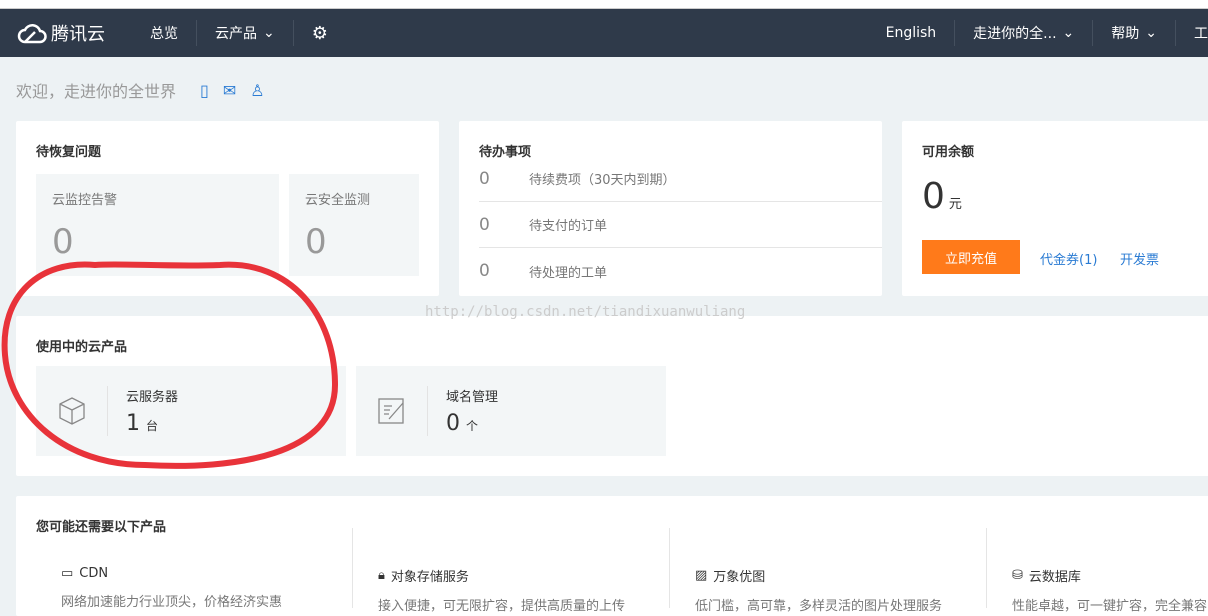 Image resolution: width=1208 pixels, height=616 pixels. What do you see at coordinates (429, 577) in the screenshot?
I see `recommend-name: 对象存储服务` at bounding box center [429, 577].